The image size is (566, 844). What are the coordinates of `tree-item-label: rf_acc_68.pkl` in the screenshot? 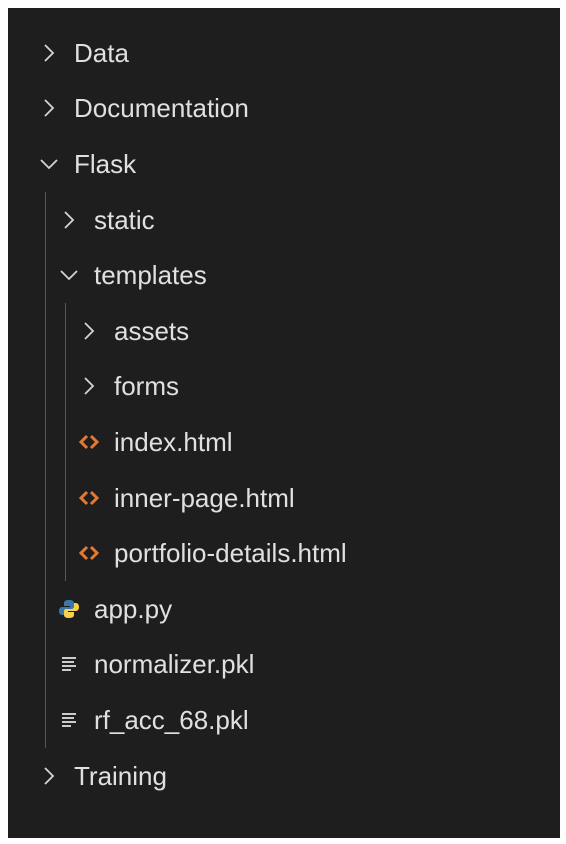 It's located at (171, 719).